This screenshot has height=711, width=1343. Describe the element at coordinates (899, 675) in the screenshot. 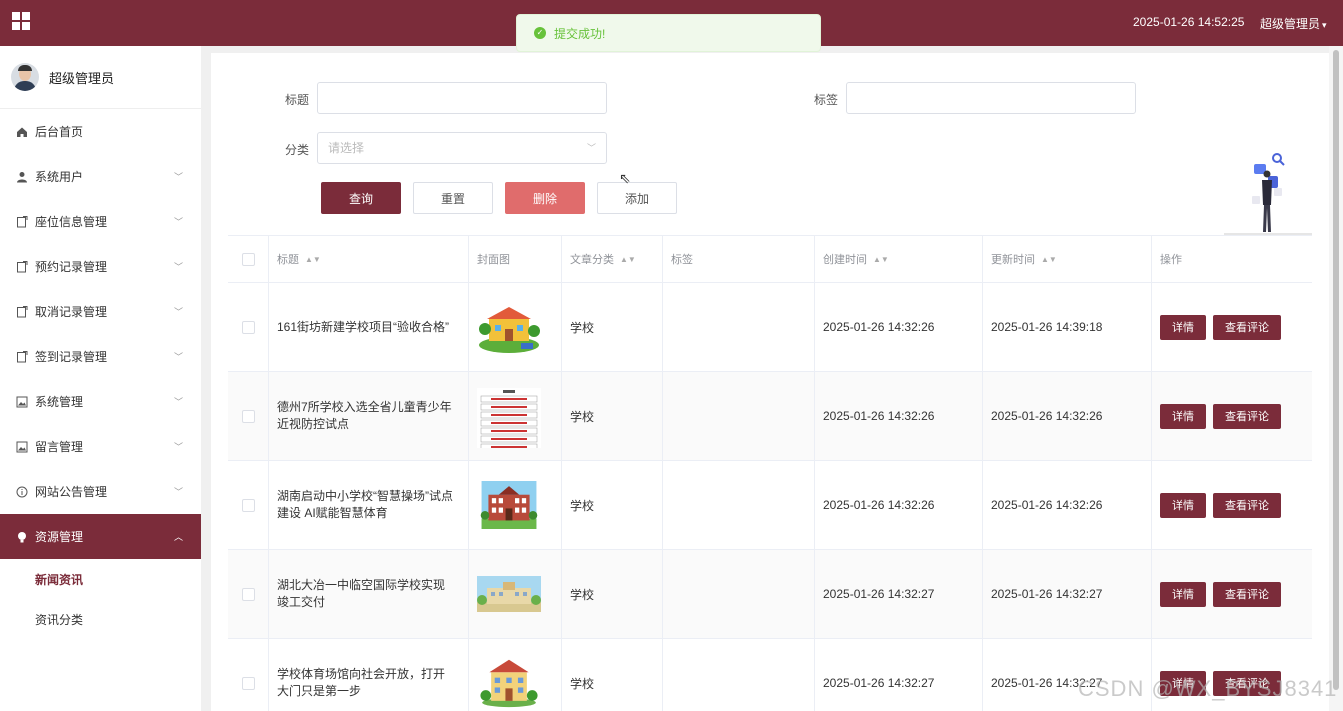

I see `row-created: 2025-01-26 14:32:27` at that location.